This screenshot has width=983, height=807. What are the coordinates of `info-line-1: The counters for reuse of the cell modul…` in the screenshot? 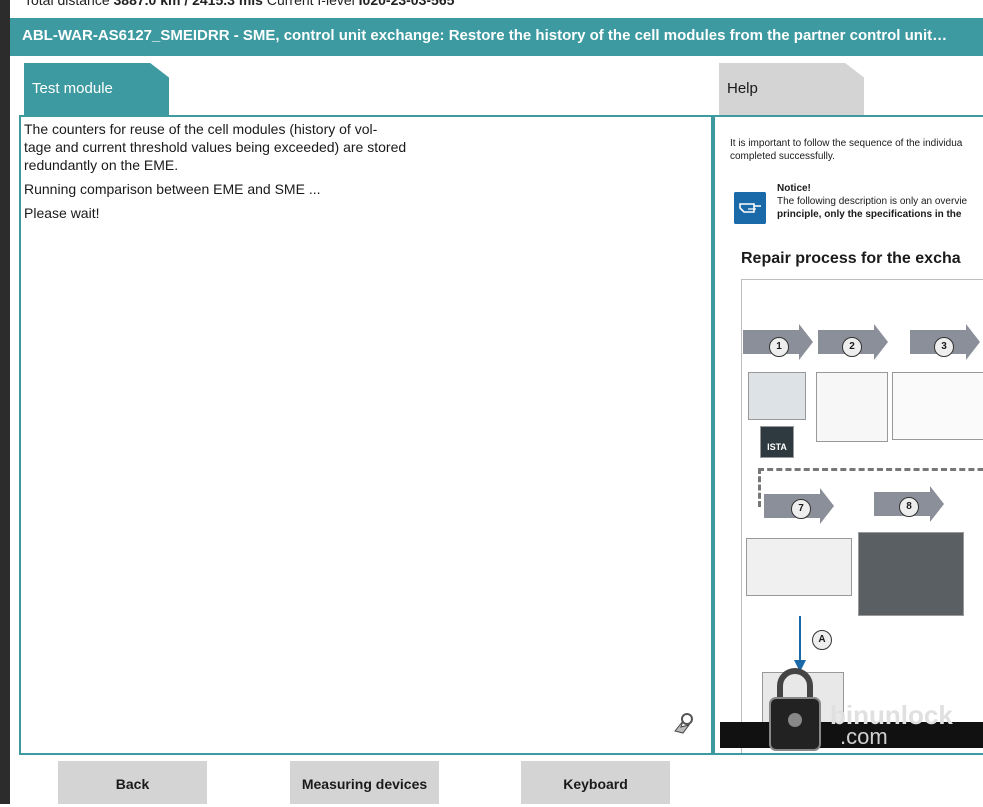 It's located at (201, 129).